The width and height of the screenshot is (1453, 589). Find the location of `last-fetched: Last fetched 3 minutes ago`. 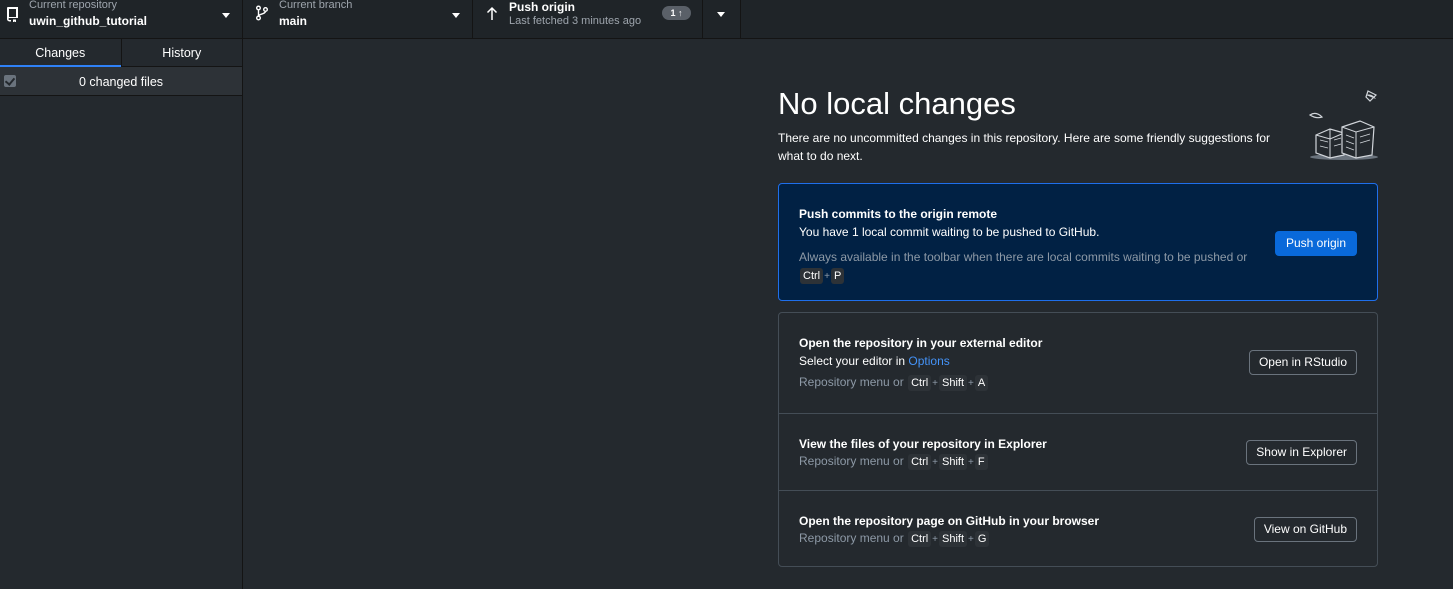

last-fetched: Last fetched 3 minutes ago is located at coordinates (575, 21).